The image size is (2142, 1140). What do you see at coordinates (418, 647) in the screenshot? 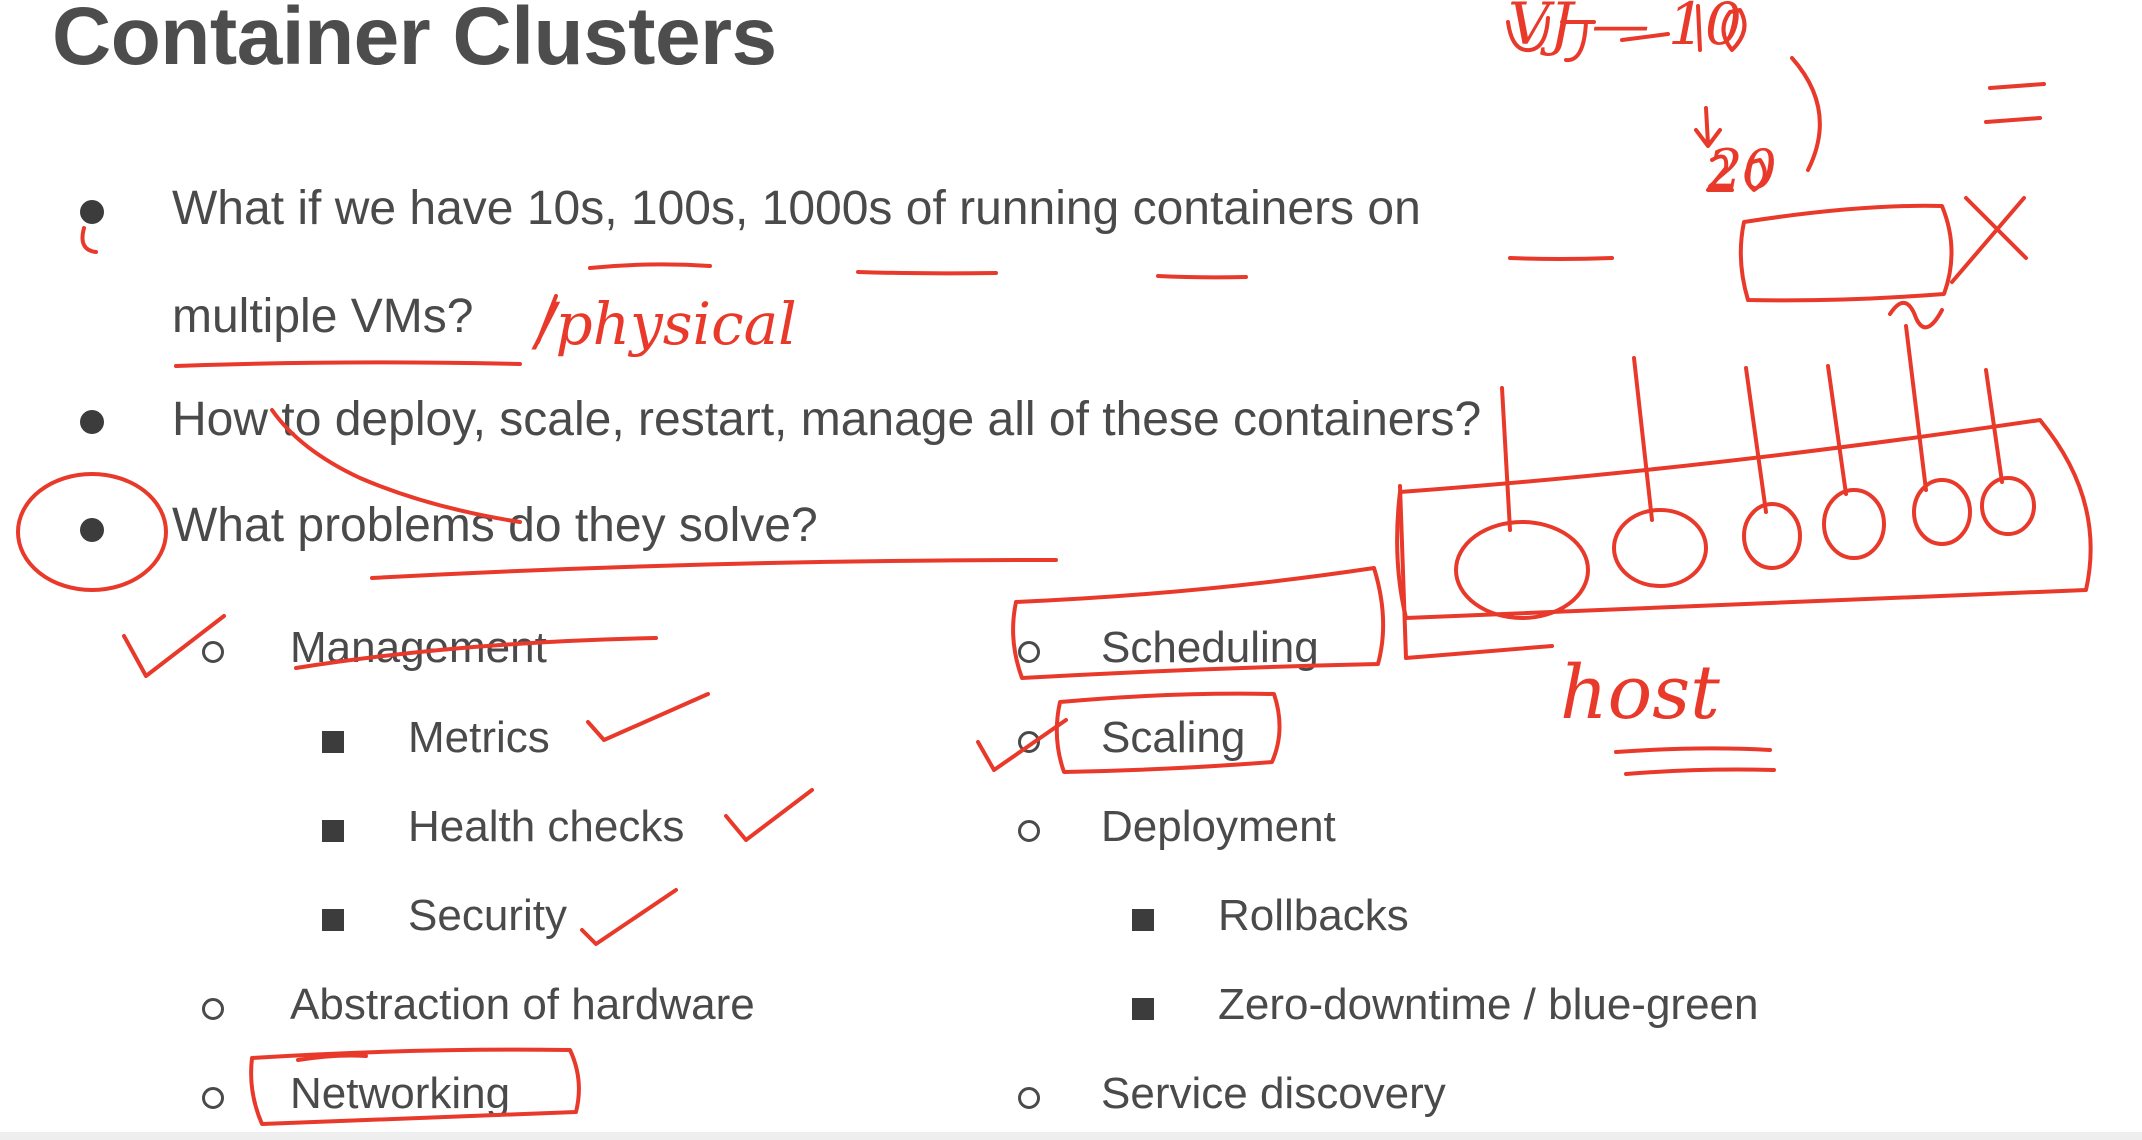
I see `item-management: Management` at bounding box center [418, 647].